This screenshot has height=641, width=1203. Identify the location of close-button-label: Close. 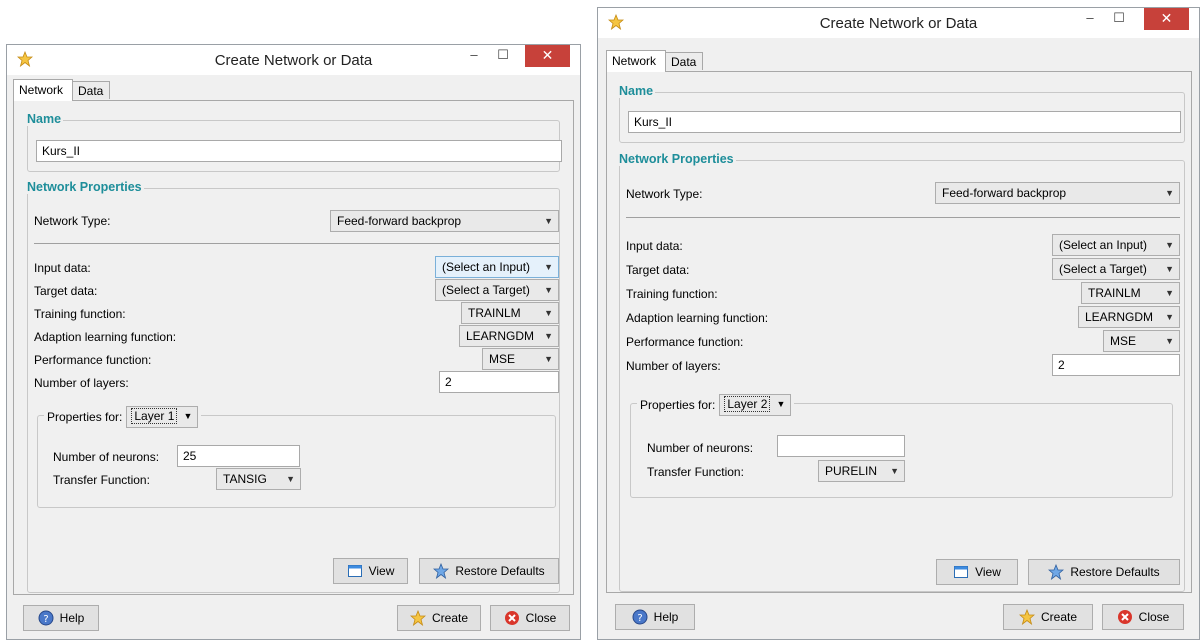
(1154, 617).